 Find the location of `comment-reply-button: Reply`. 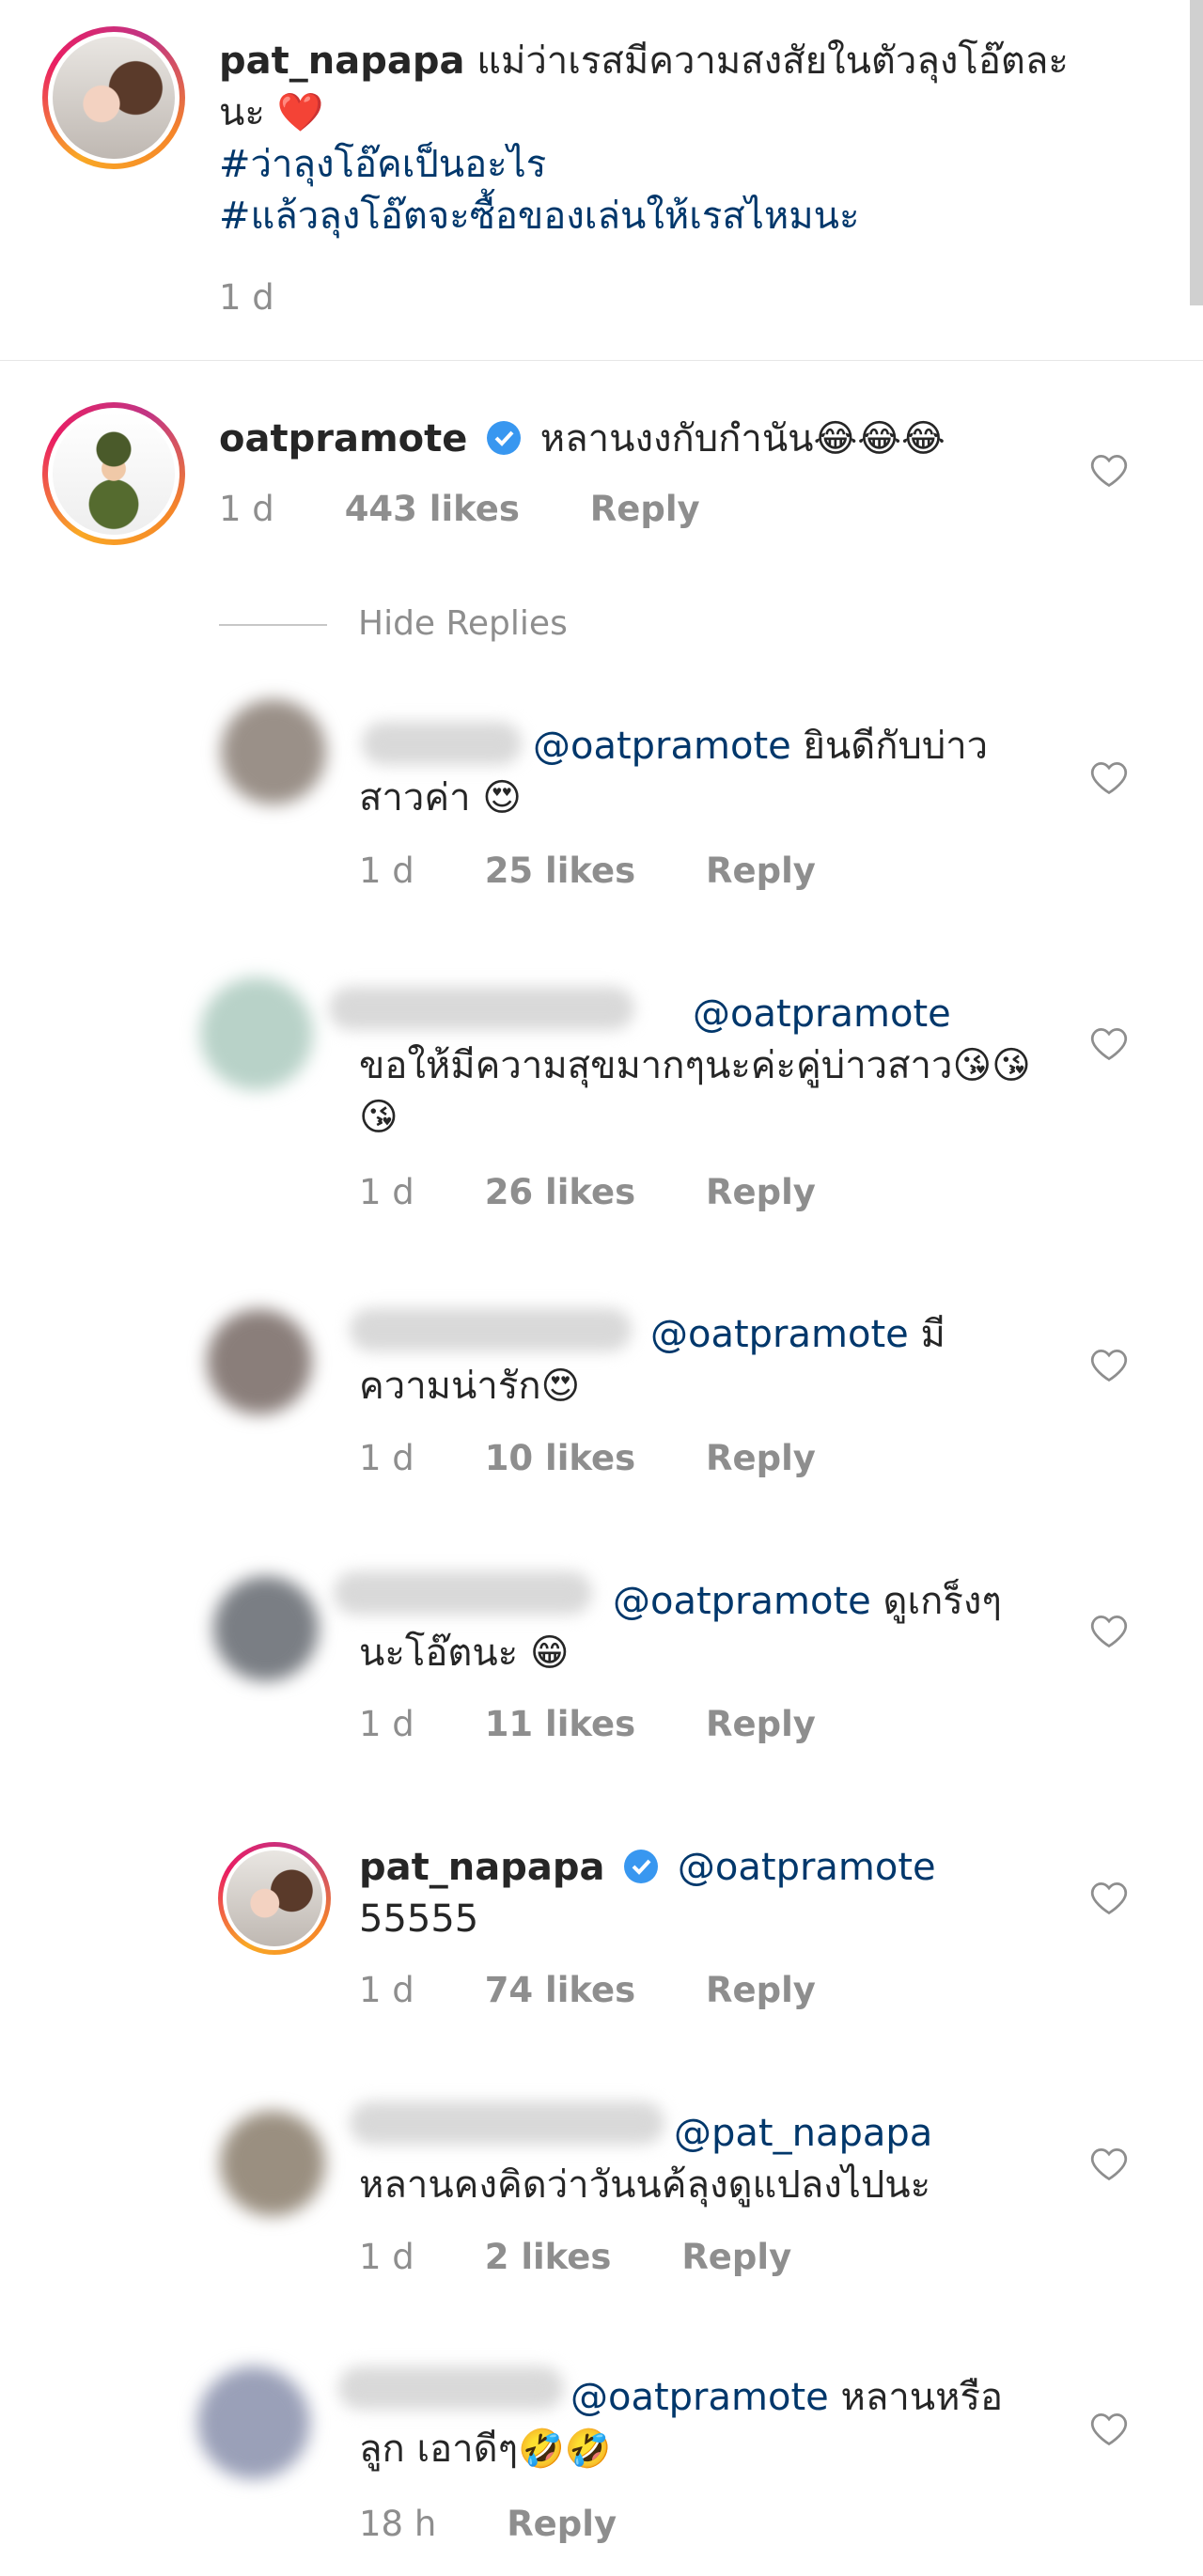

comment-reply-button: Reply is located at coordinates (645, 509).